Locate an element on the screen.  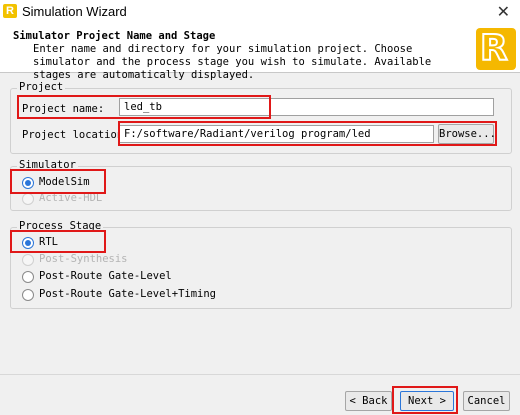
project-name-input: led_tb is located at coordinates (306, 107).